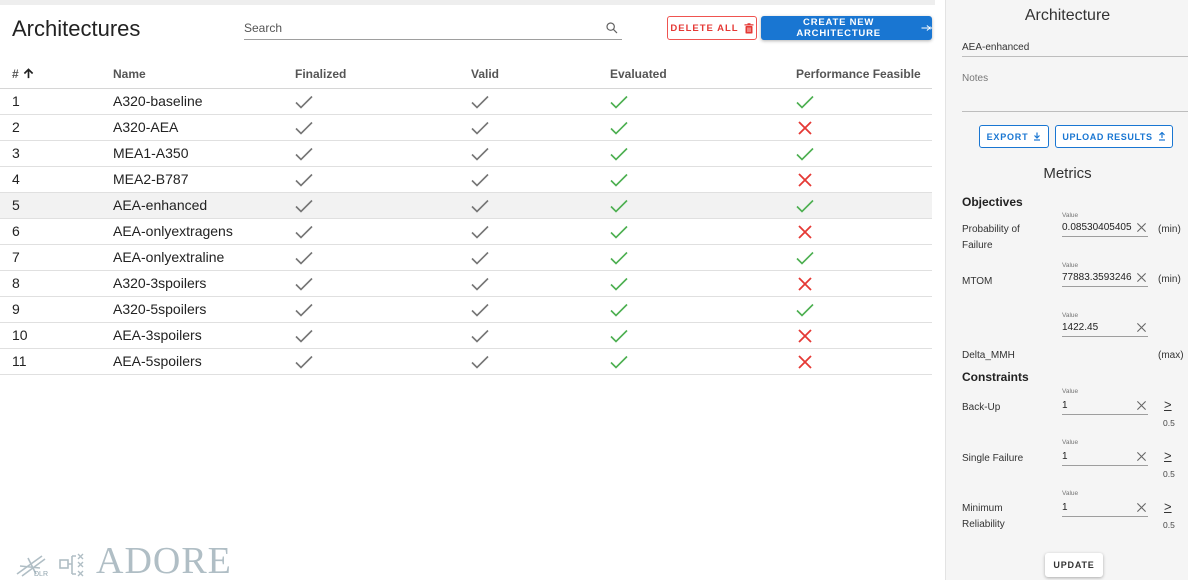  Describe the element at coordinates (41, 574) in the screenshot. I see `logo-org-text: DLR` at that location.